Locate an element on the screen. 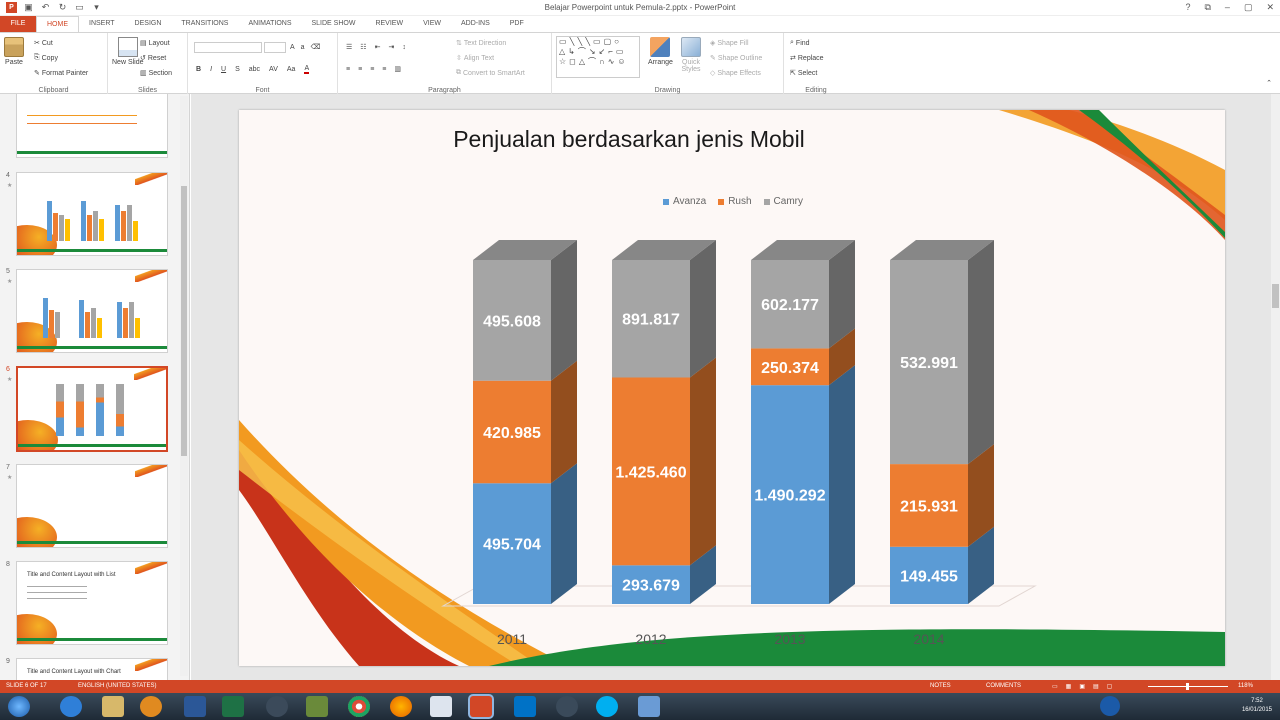  tab-home: HOME is located at coordinates (57, 24).